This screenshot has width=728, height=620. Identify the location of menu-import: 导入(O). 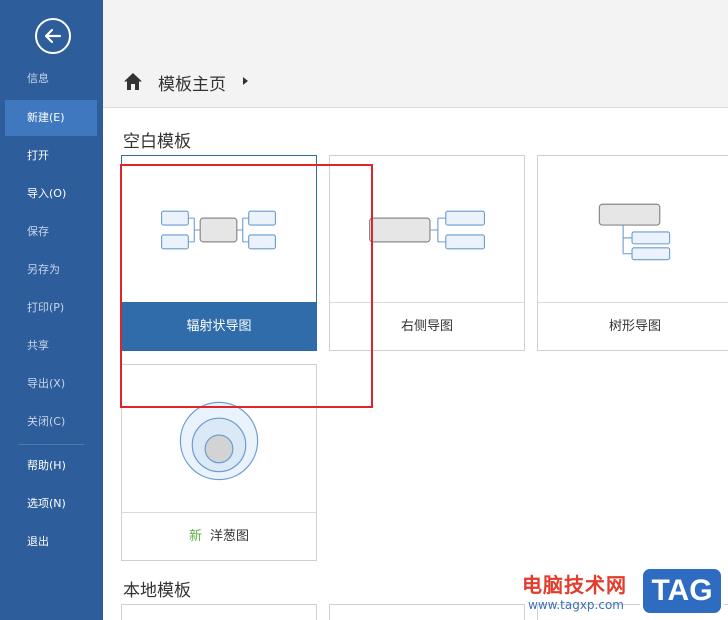
(51, 194).